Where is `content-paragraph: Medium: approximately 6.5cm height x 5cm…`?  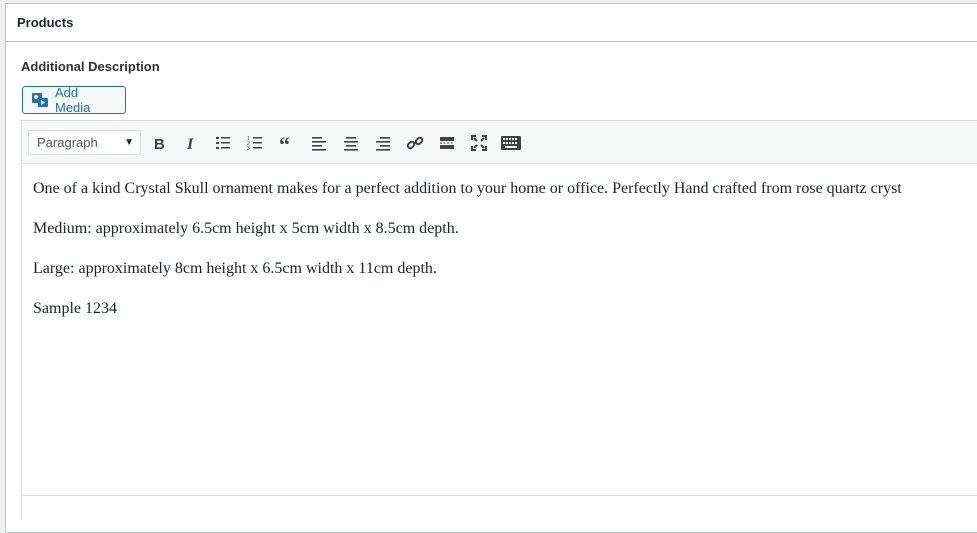
content-paragraph: Medium: approximately 6.5cm height x 5cm… is located at coordinates (246, 228).